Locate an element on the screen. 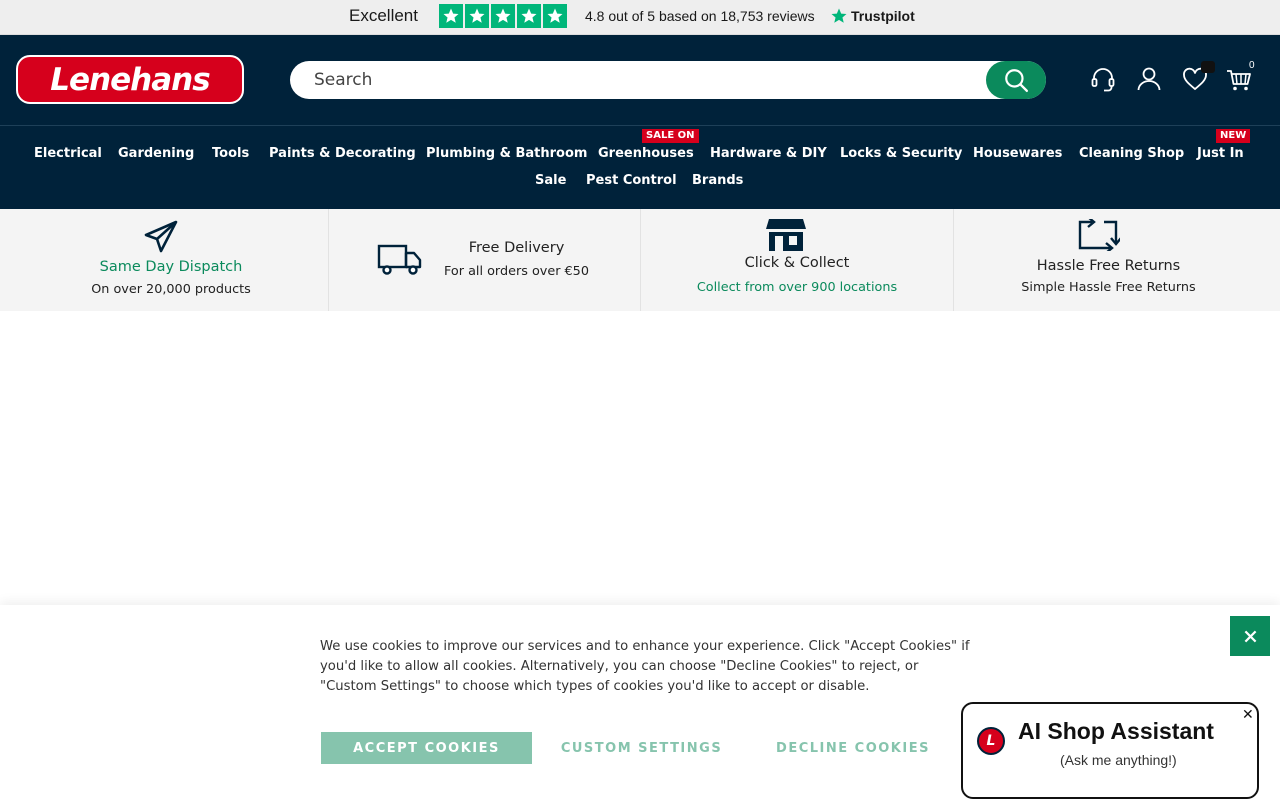  custom-settings-button: CUSTOM SETTINGS is located at coordinates (641, 748).